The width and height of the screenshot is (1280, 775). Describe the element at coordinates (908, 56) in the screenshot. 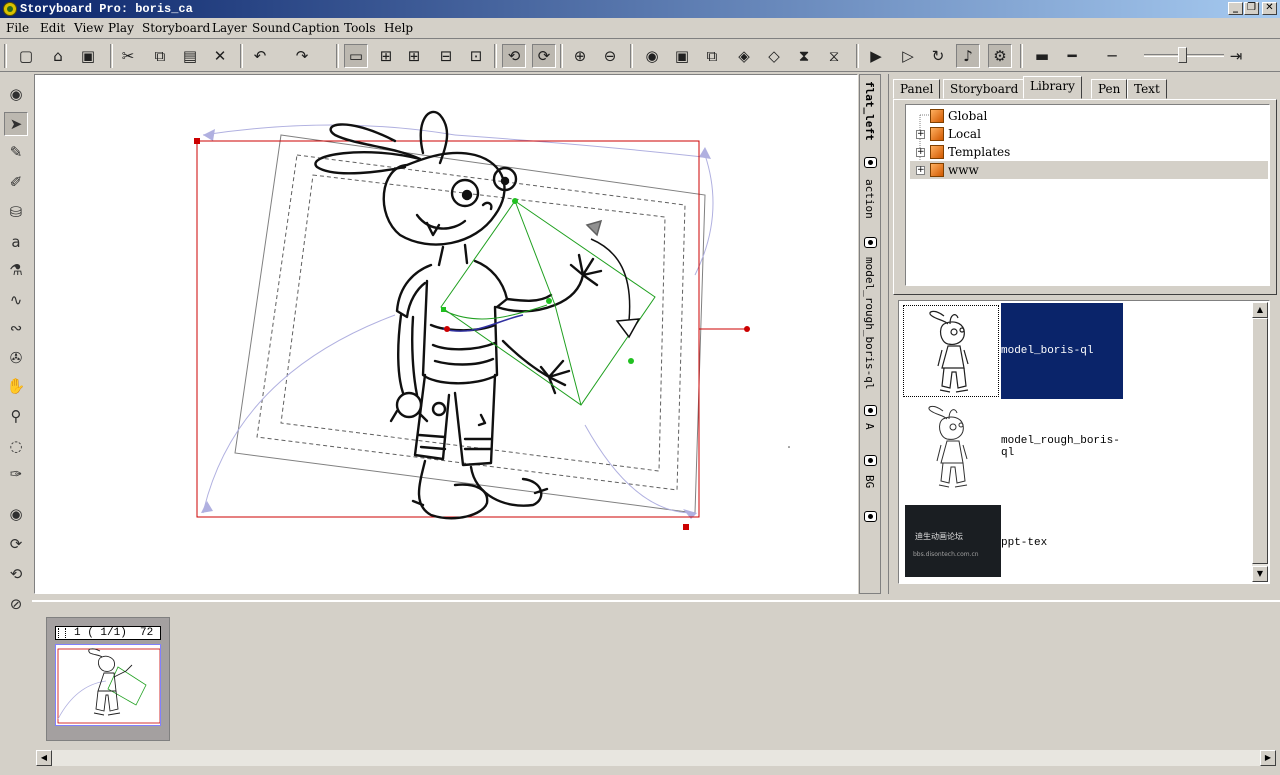

I see `play-scene-icon: ▷` at that location.